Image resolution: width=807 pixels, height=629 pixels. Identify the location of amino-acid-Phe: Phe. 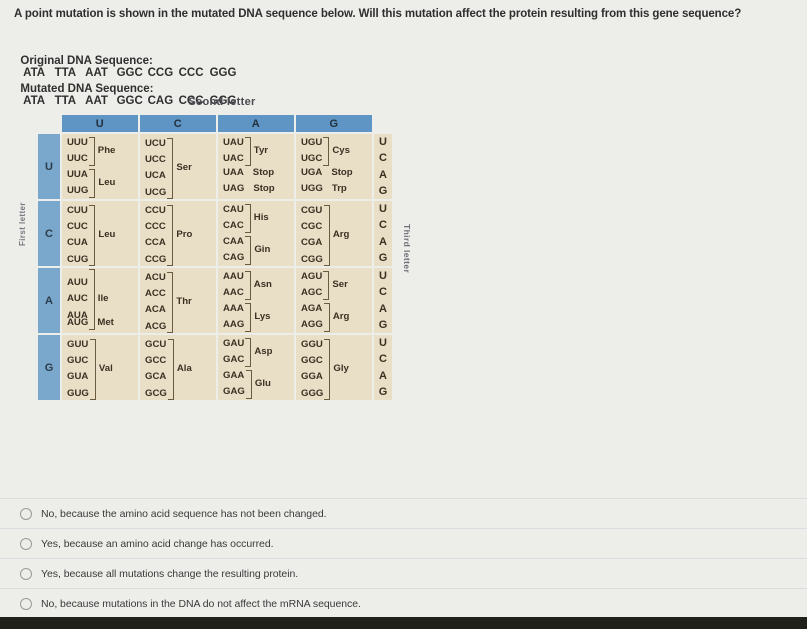
(106, 151).